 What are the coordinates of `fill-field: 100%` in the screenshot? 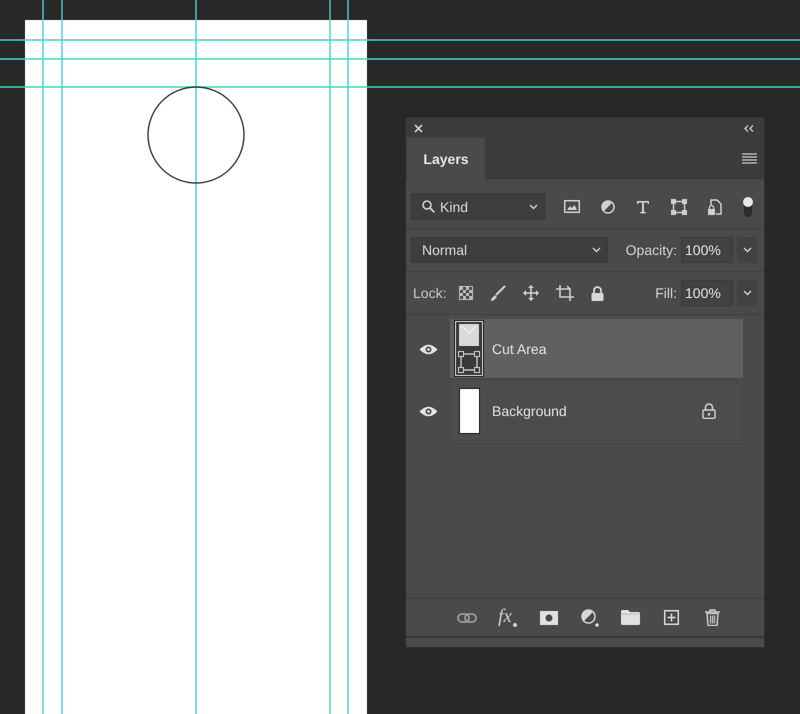 It's located at (707, 293).